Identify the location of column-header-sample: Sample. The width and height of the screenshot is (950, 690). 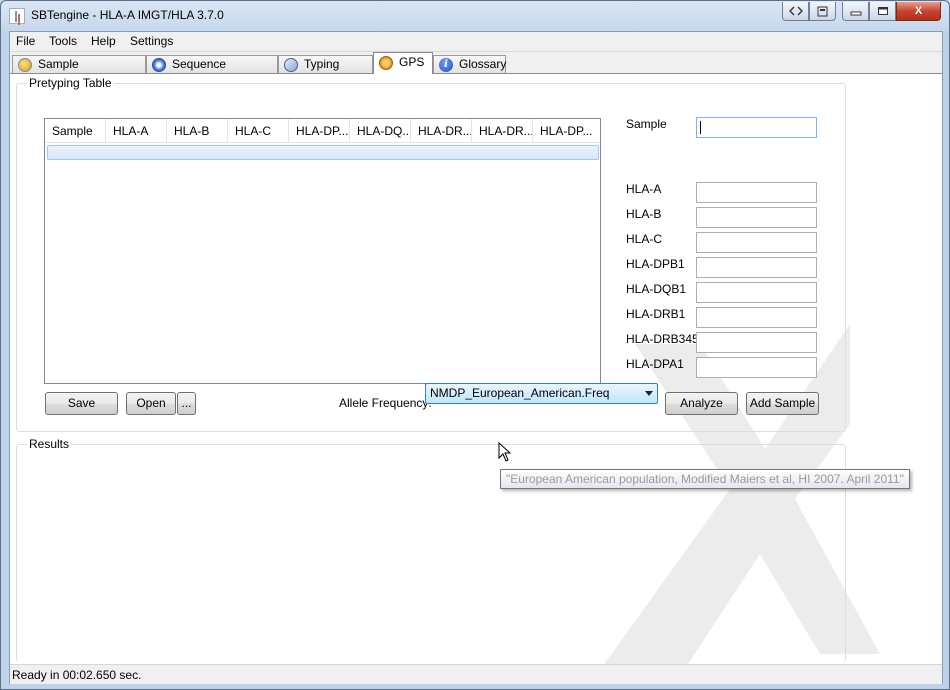
(75, 131).